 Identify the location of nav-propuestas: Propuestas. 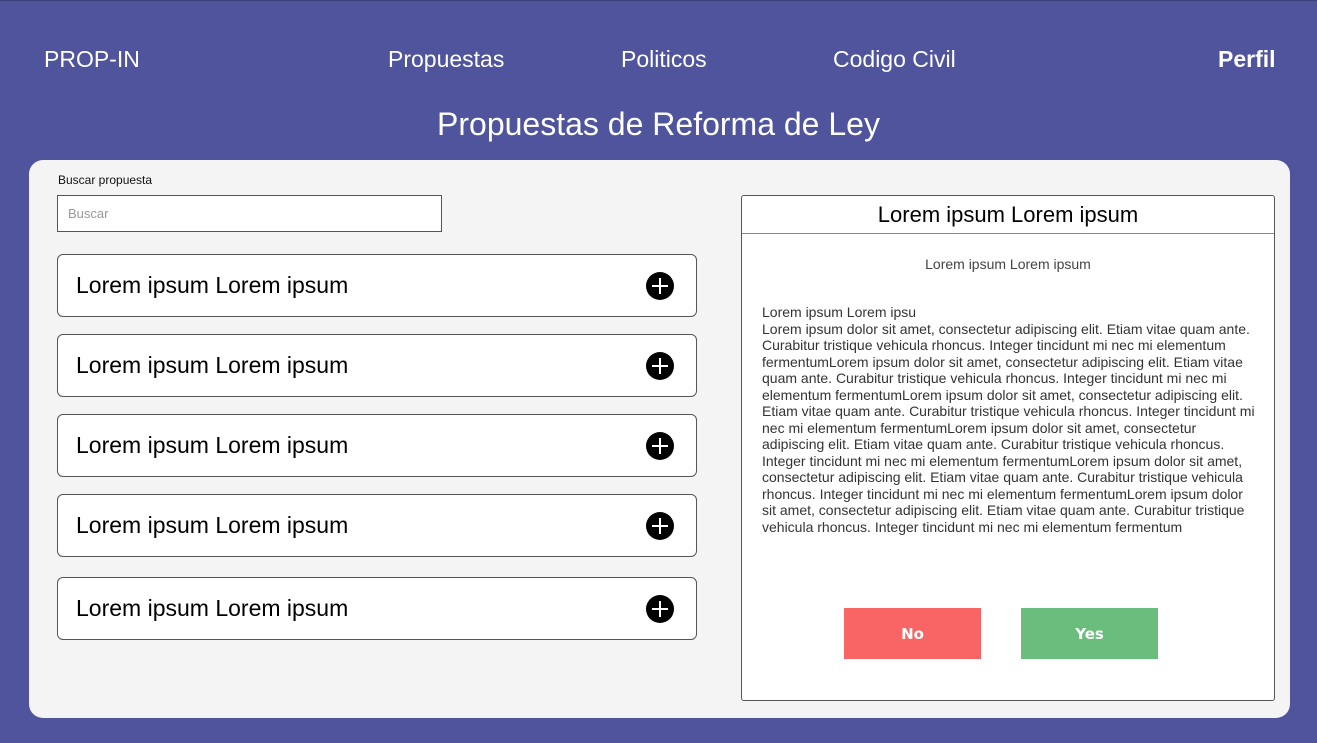
(446, 59).